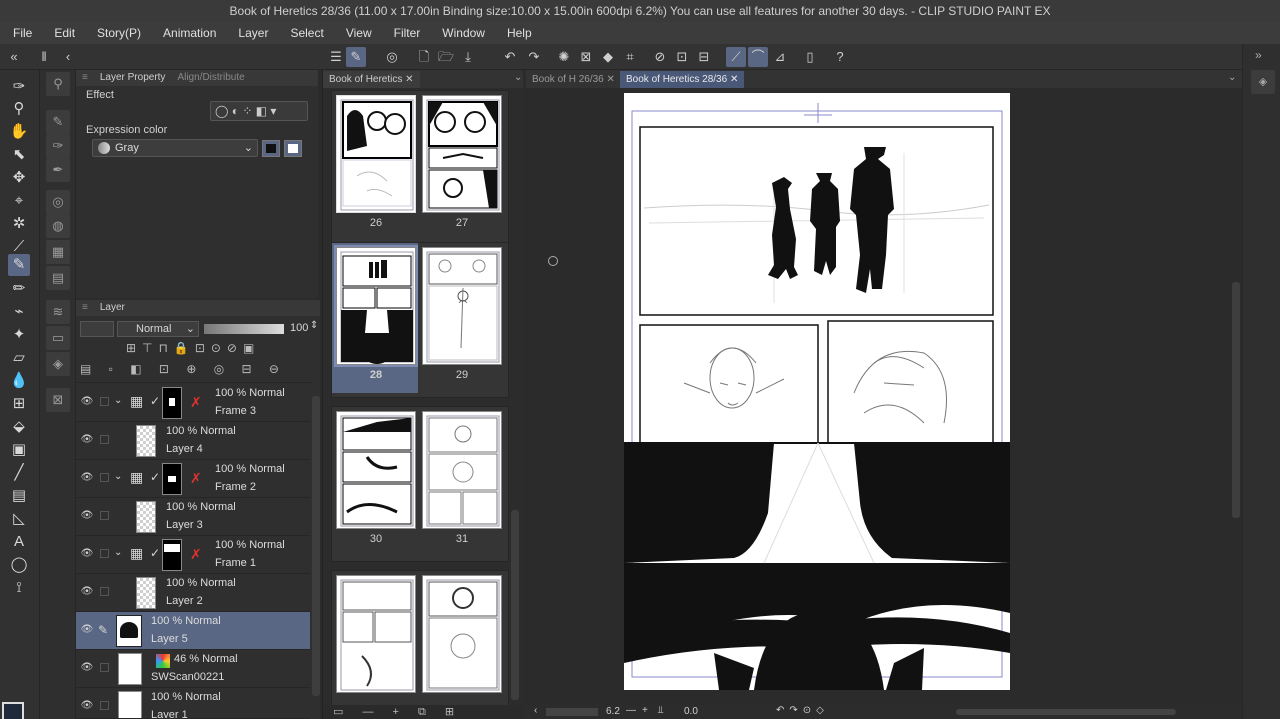 The height and width of the screenshot is (719, 1280). Describe the element at coordinates (19, 201) in the screenshot. I see `selection-tool-icon: ⌖` at that location.